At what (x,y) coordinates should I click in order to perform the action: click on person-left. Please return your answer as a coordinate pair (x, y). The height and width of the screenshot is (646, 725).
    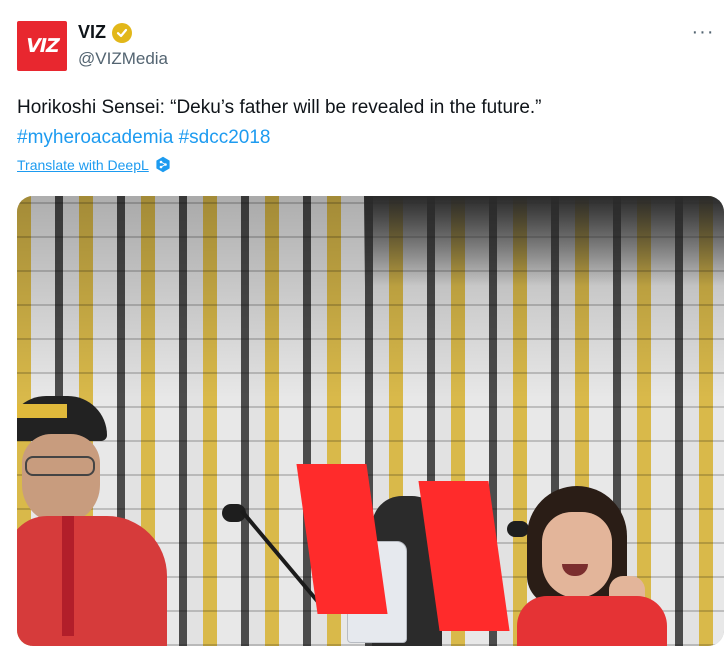
    Looking at the image, I should click on (92, 521).